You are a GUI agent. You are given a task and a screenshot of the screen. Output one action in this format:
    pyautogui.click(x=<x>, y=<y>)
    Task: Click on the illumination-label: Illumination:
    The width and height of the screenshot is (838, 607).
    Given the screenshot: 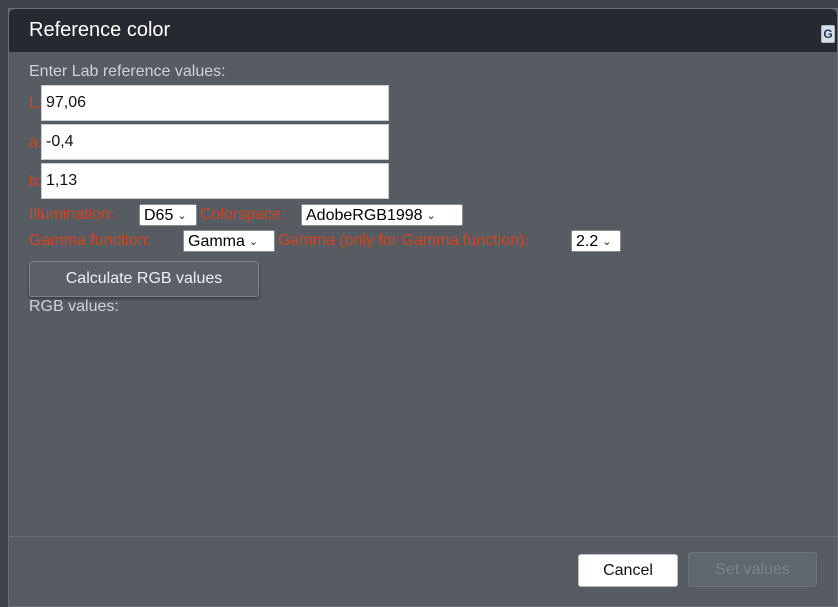 What is the action you would take?
    pyautogui.click(x=72, y=214)
    